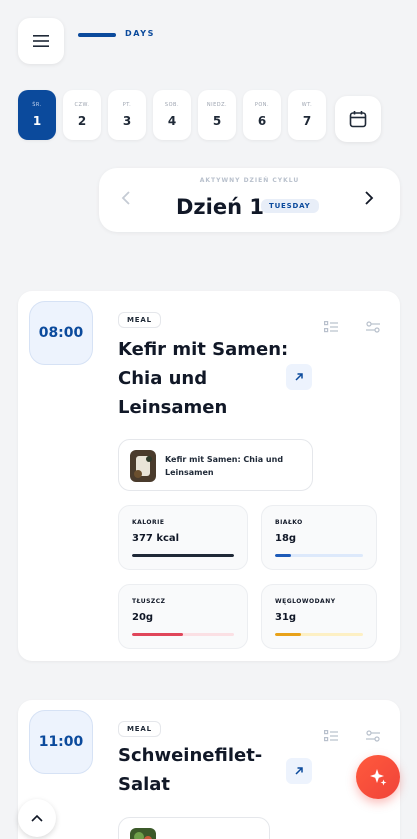 The width and height of the screenshot is (417, 839). I want to click on day-number: 4, so click(172, 121).